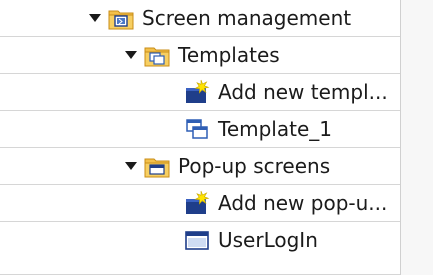  What do you see at coordinates (400, 137) in the screenshot?
I see `column-divider` at bounding box center [400, 137].